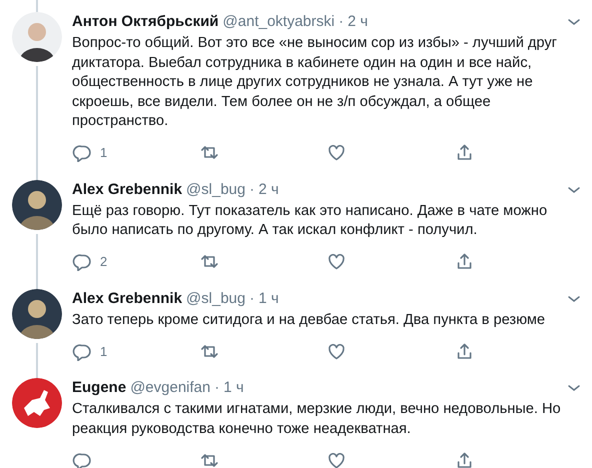 The height and width of the screenshot is (468, 592). Describe the element at coordinates (170, 388) in the screenshot. I see `user-handle: @evgenifan` at that location.